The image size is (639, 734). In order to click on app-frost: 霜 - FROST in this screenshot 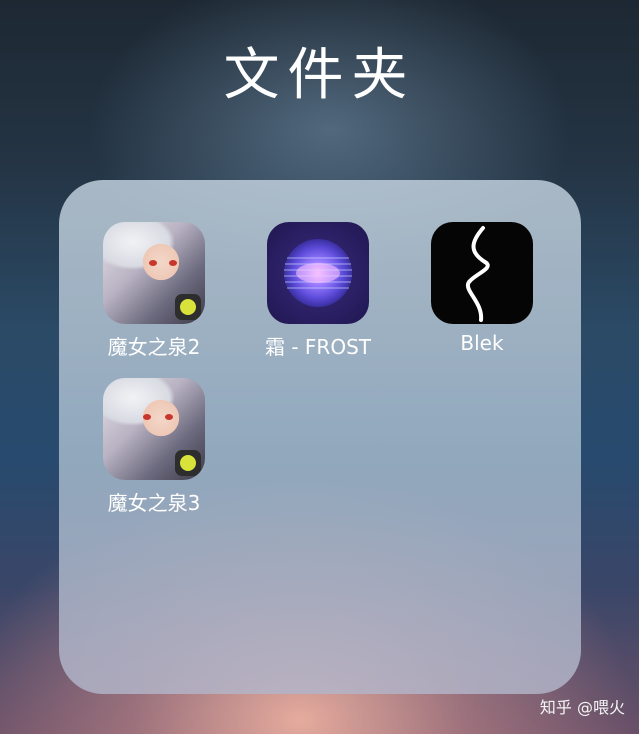, I will do `click(318, 291)`.